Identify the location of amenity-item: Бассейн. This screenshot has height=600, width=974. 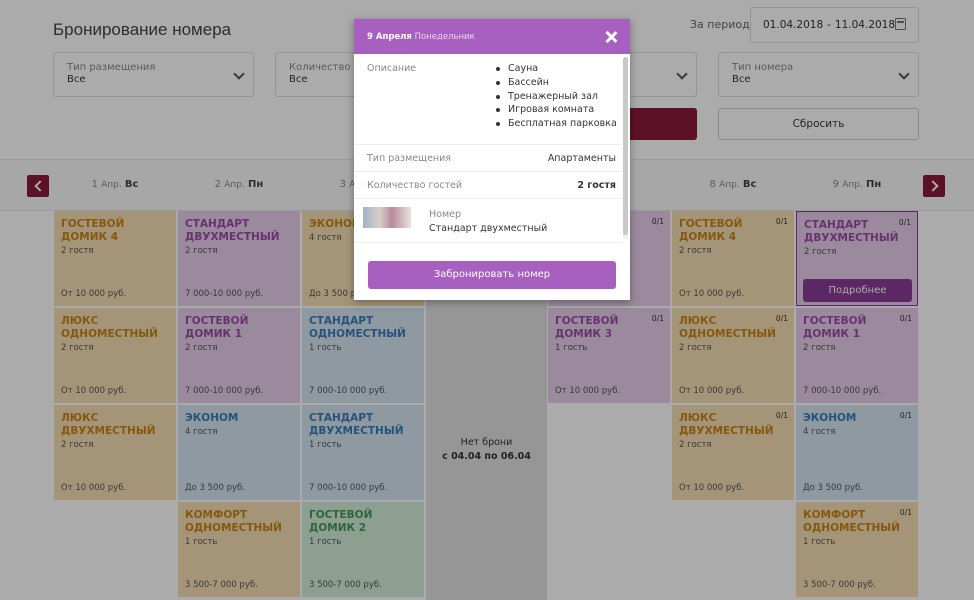
(556, 83).